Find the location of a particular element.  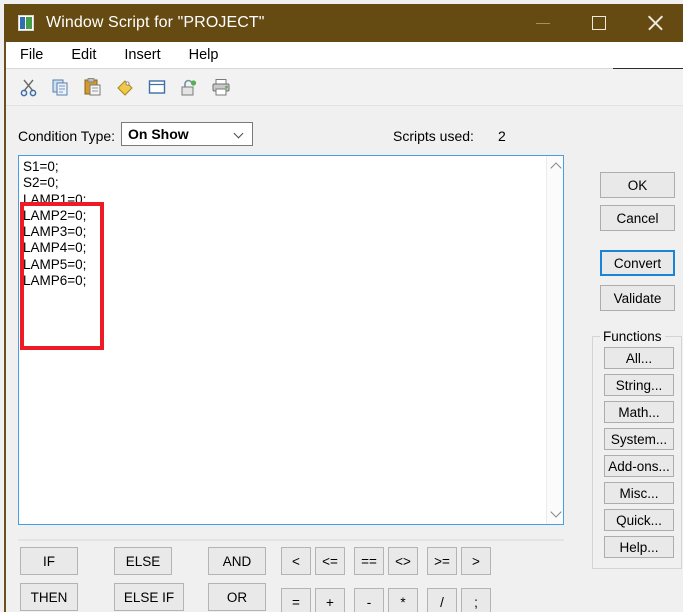

op-if-button: IF is located at coordinates (49, 561).